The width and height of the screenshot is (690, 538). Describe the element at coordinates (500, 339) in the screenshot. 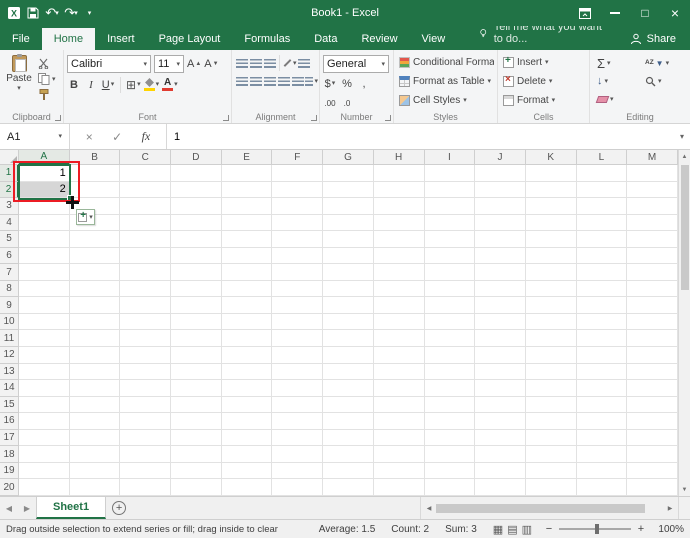

I see `cell-j11` at that location.